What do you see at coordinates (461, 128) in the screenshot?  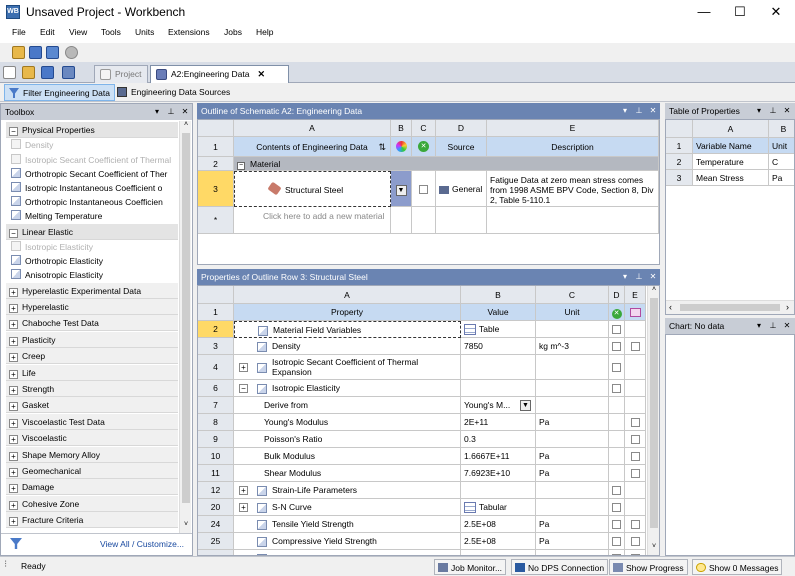 I see `outline-col-d: D` at bounding box center [461, 128].